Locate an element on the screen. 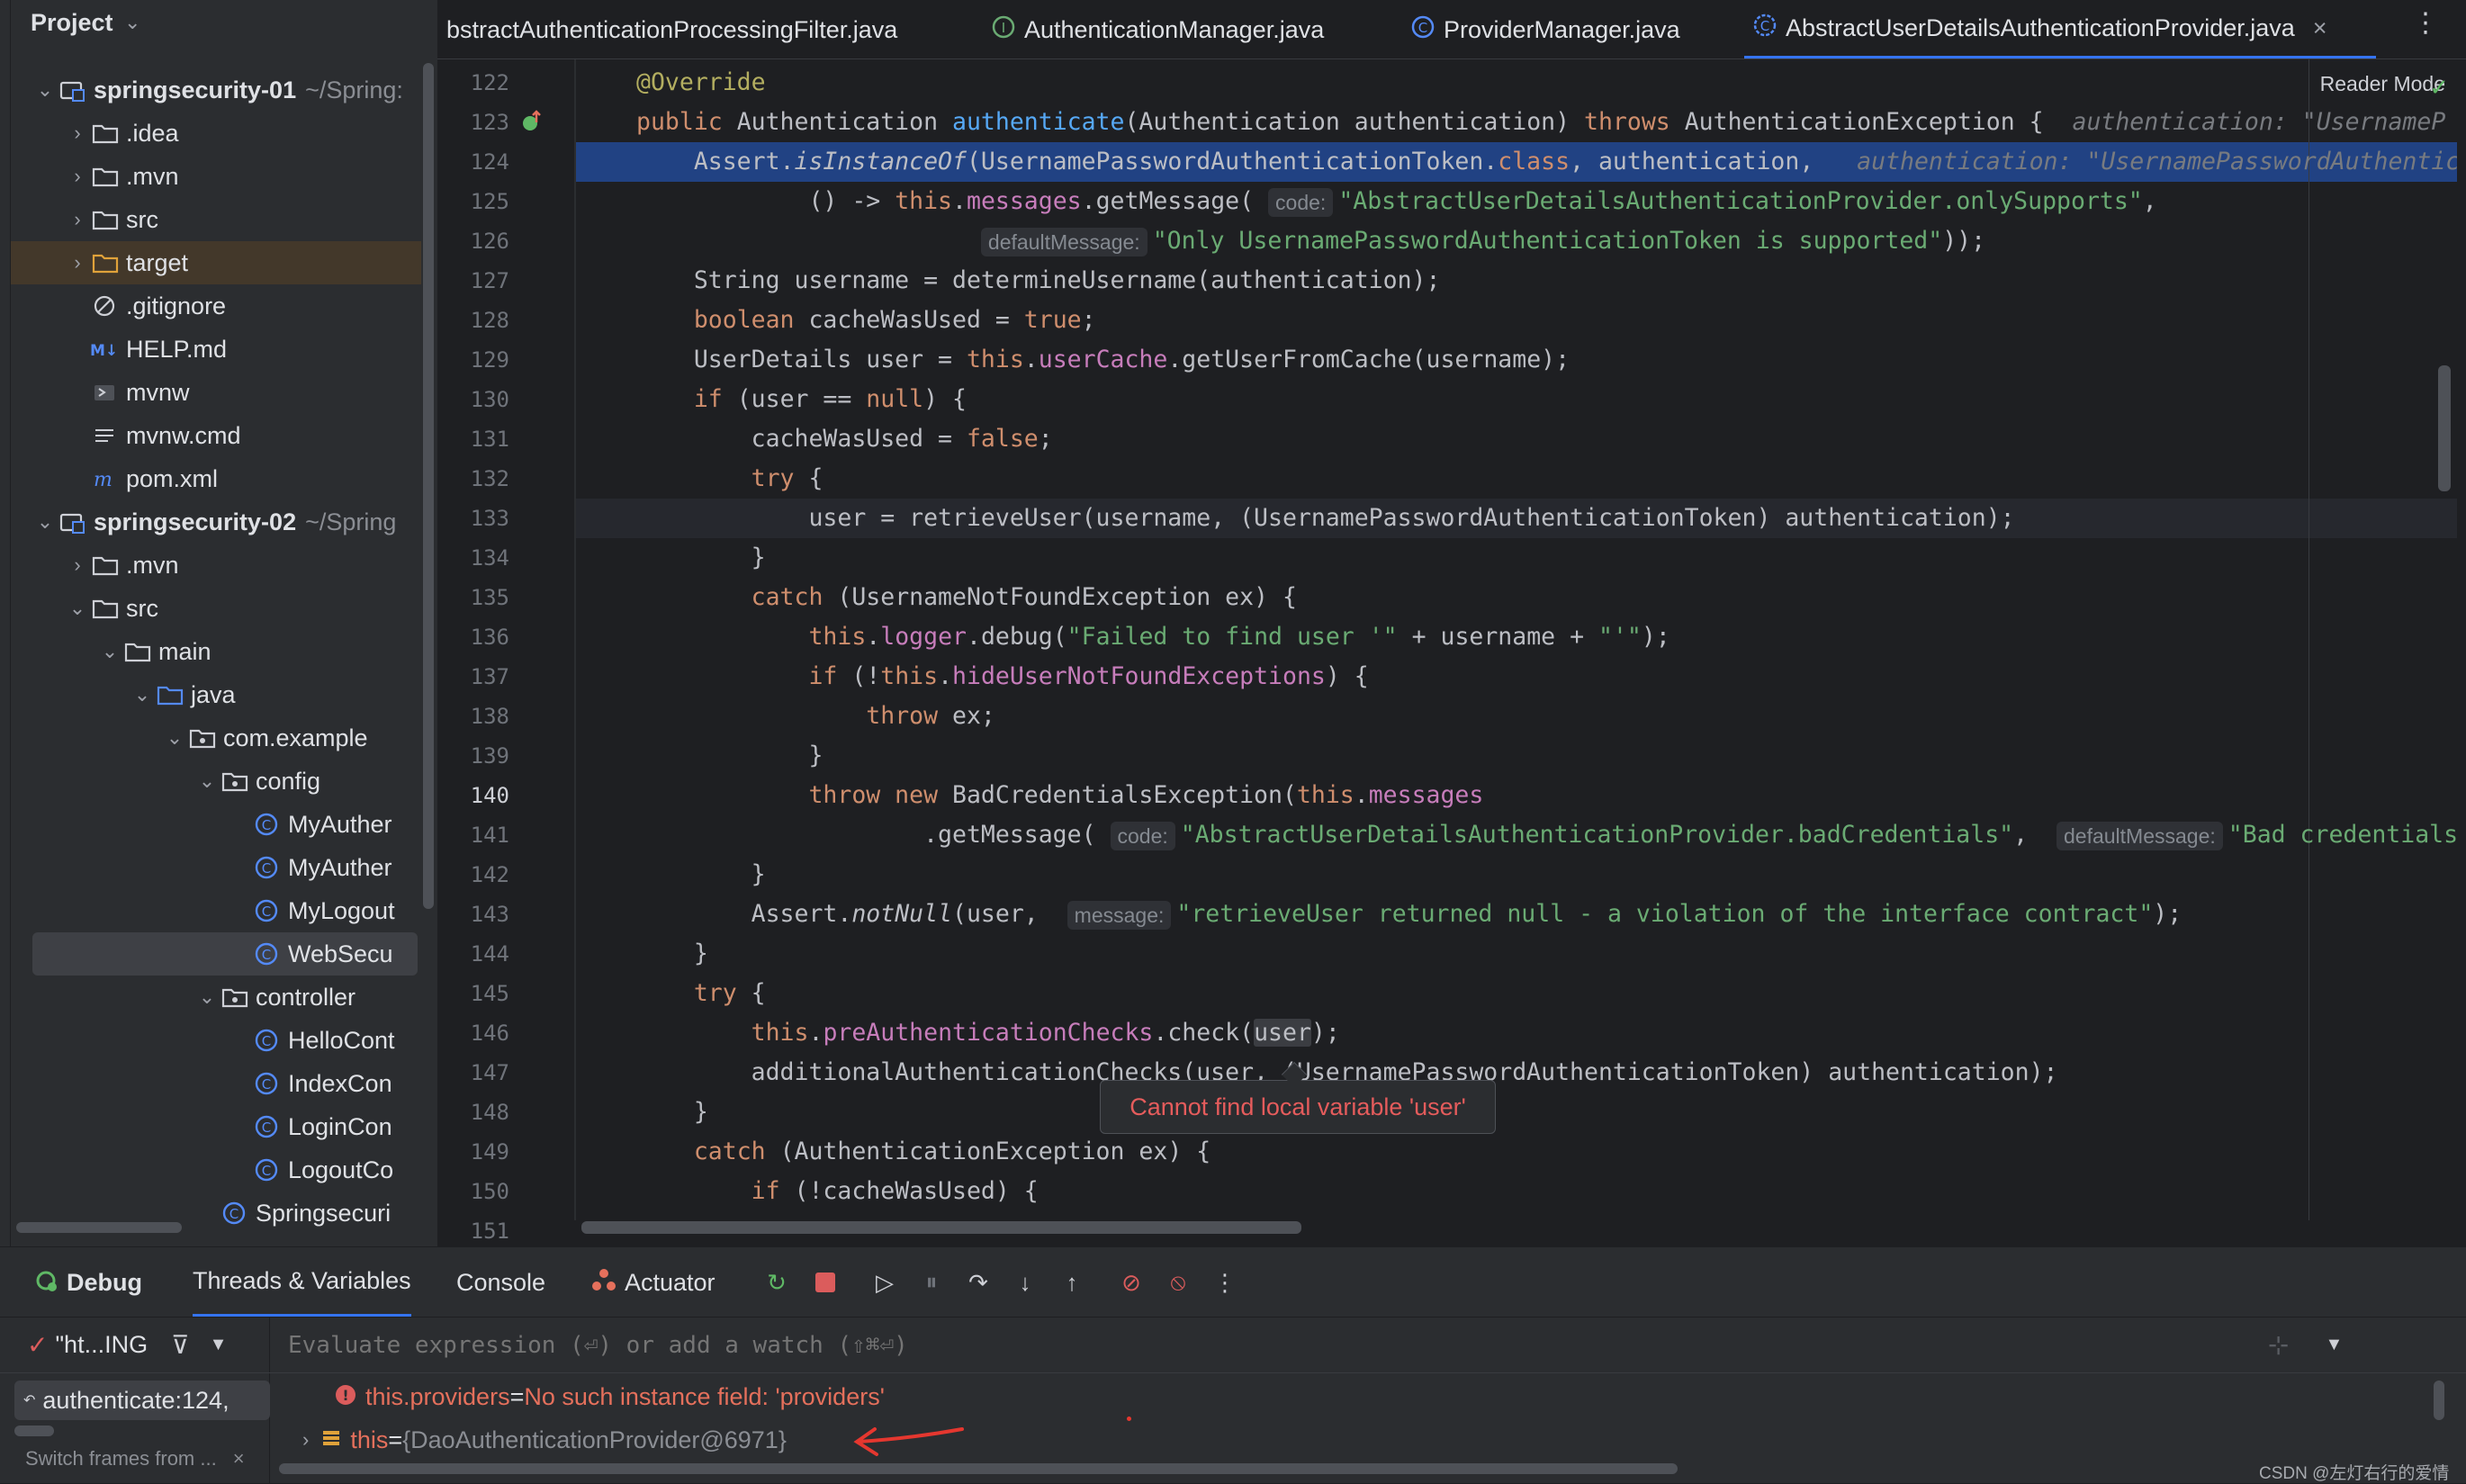  tree-item-help-md: M↓ HELP.md is located at coordinates (210, 350).